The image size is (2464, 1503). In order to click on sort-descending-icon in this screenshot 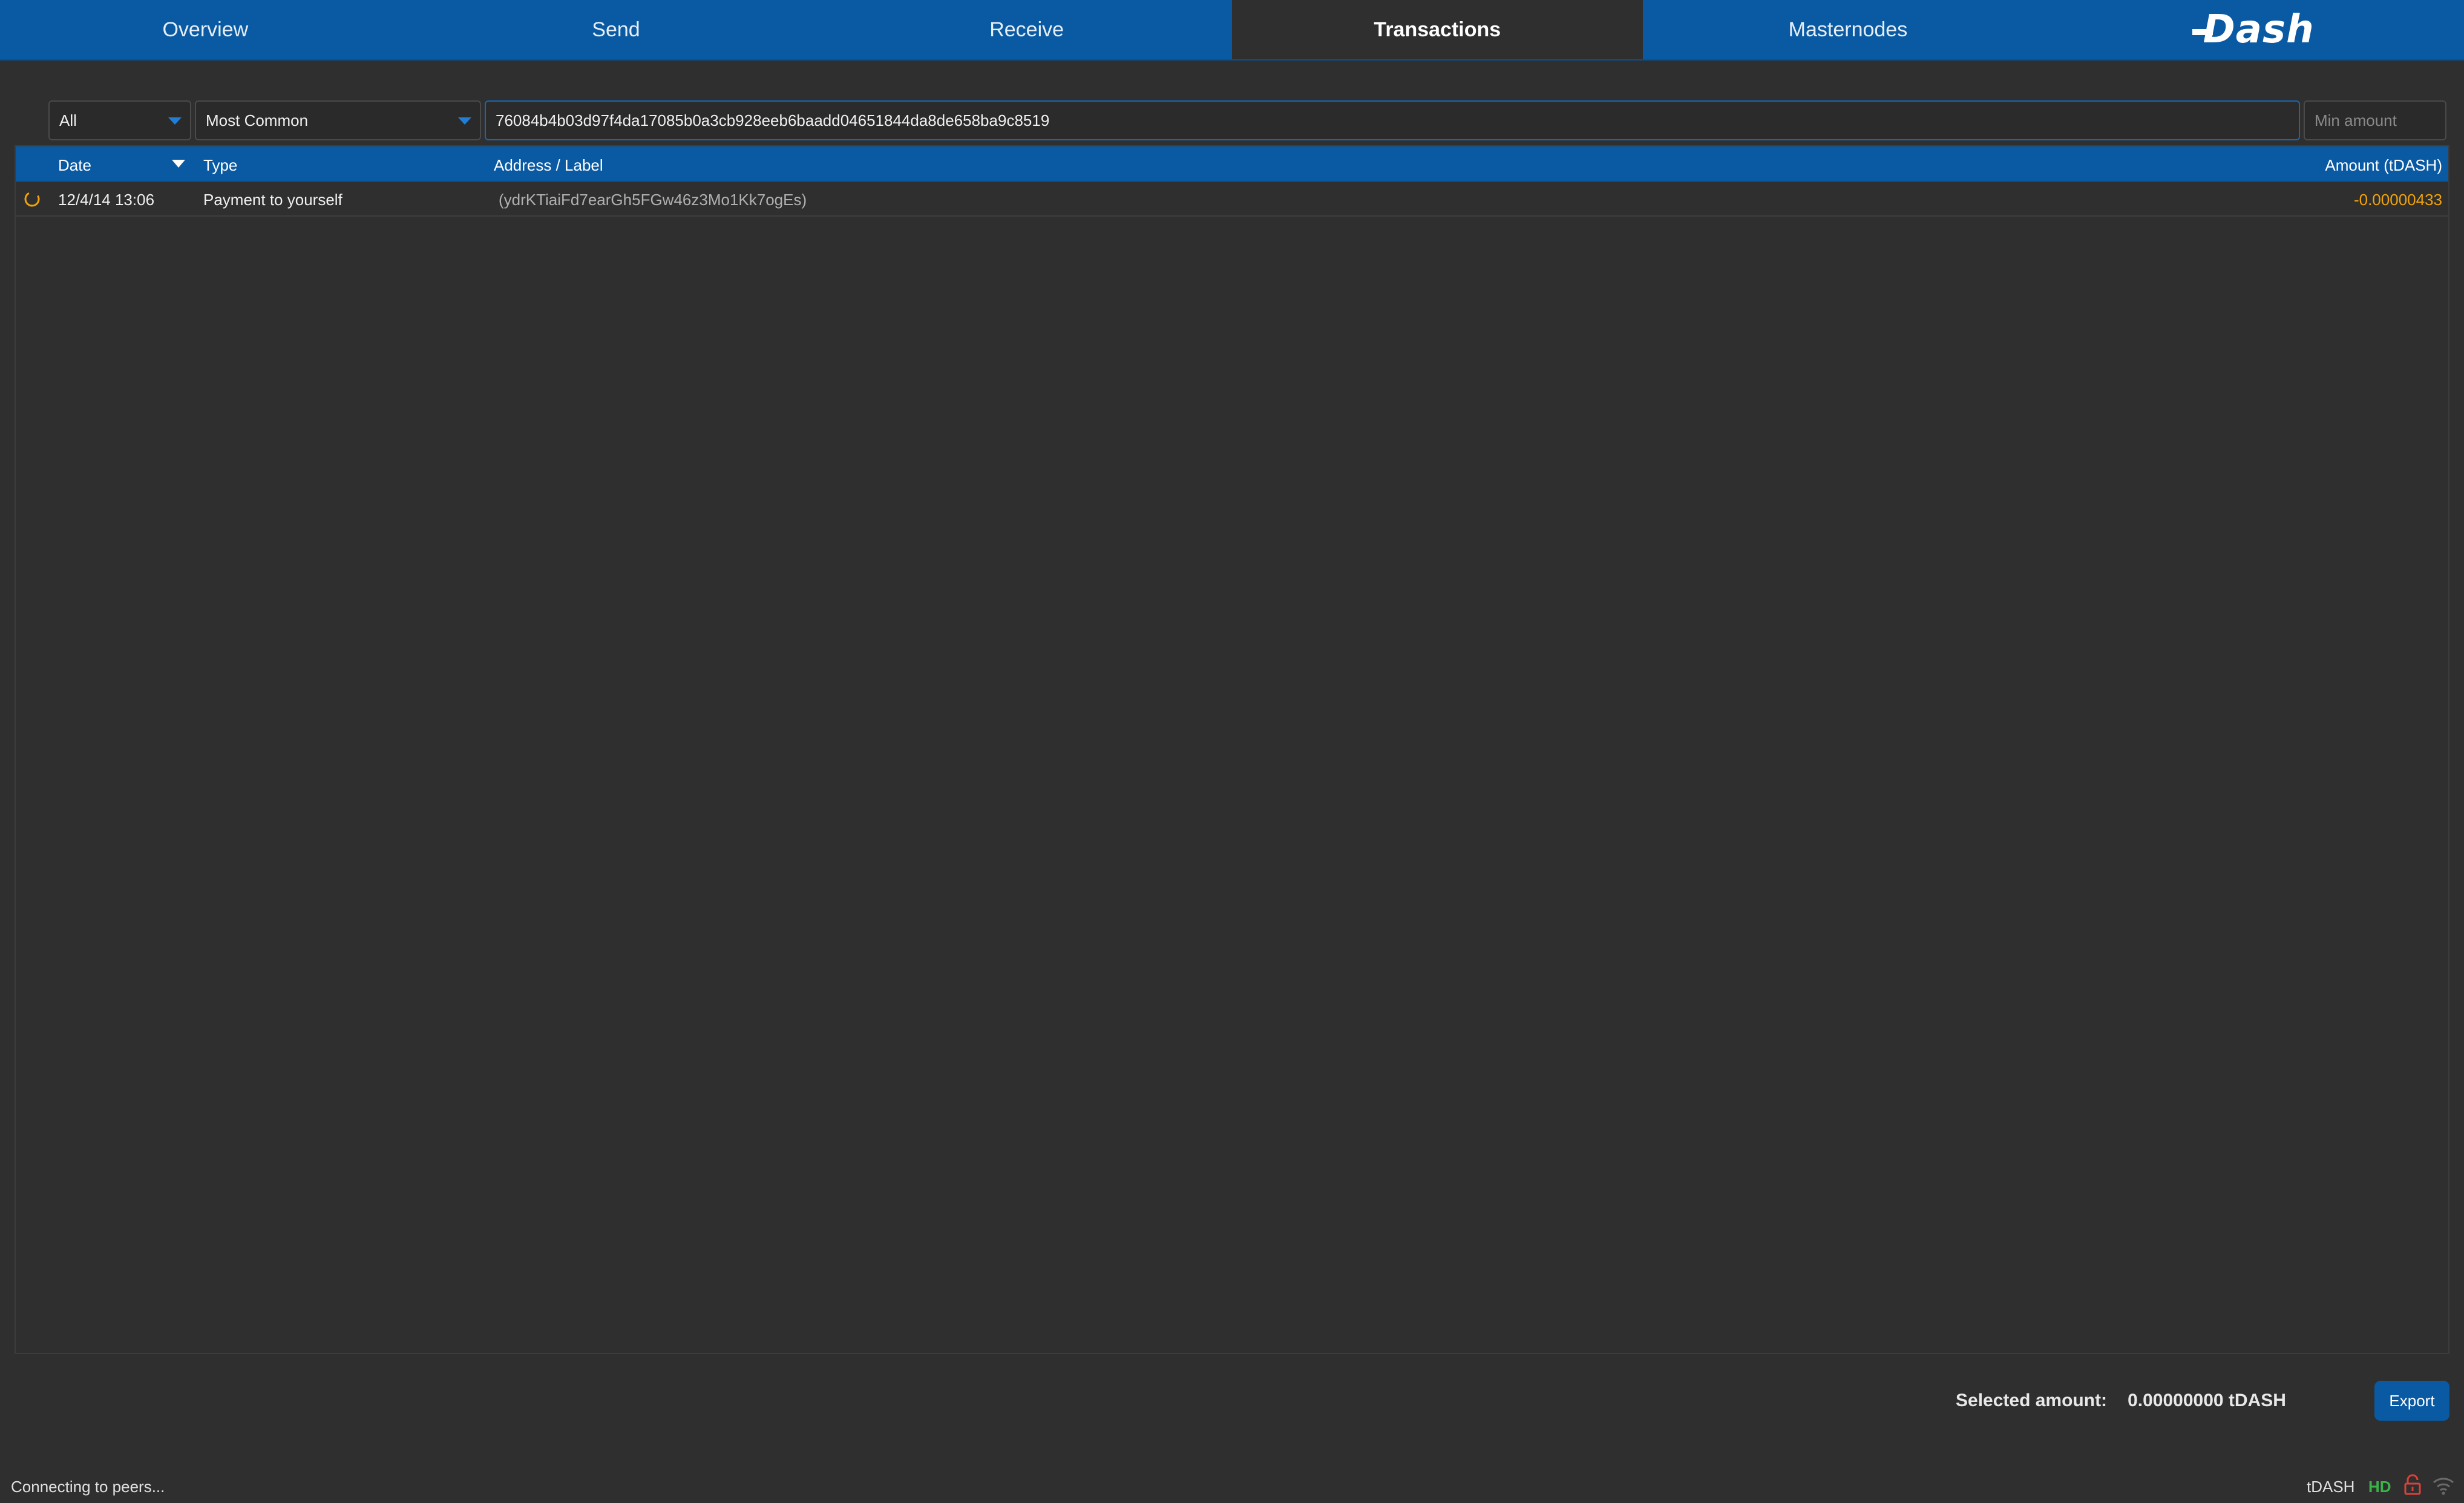, I will do `click(179, 164)`.